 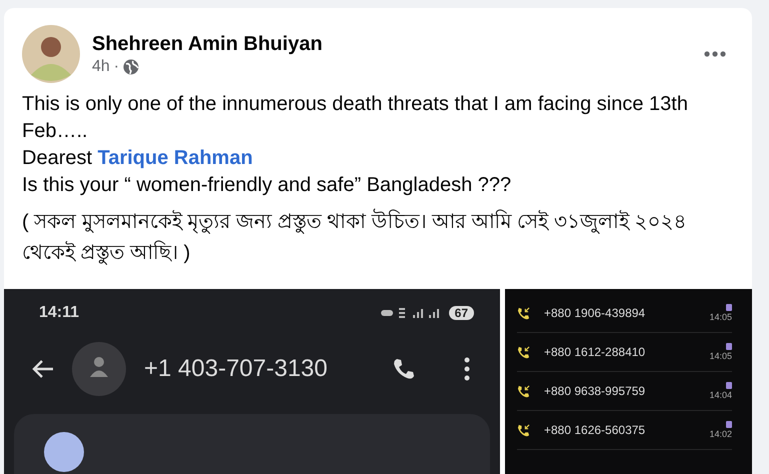 What do you see at coordinates (43, 369) in the screenshot?
I see `back-arrow-icon` at bounding box center [43, 369].